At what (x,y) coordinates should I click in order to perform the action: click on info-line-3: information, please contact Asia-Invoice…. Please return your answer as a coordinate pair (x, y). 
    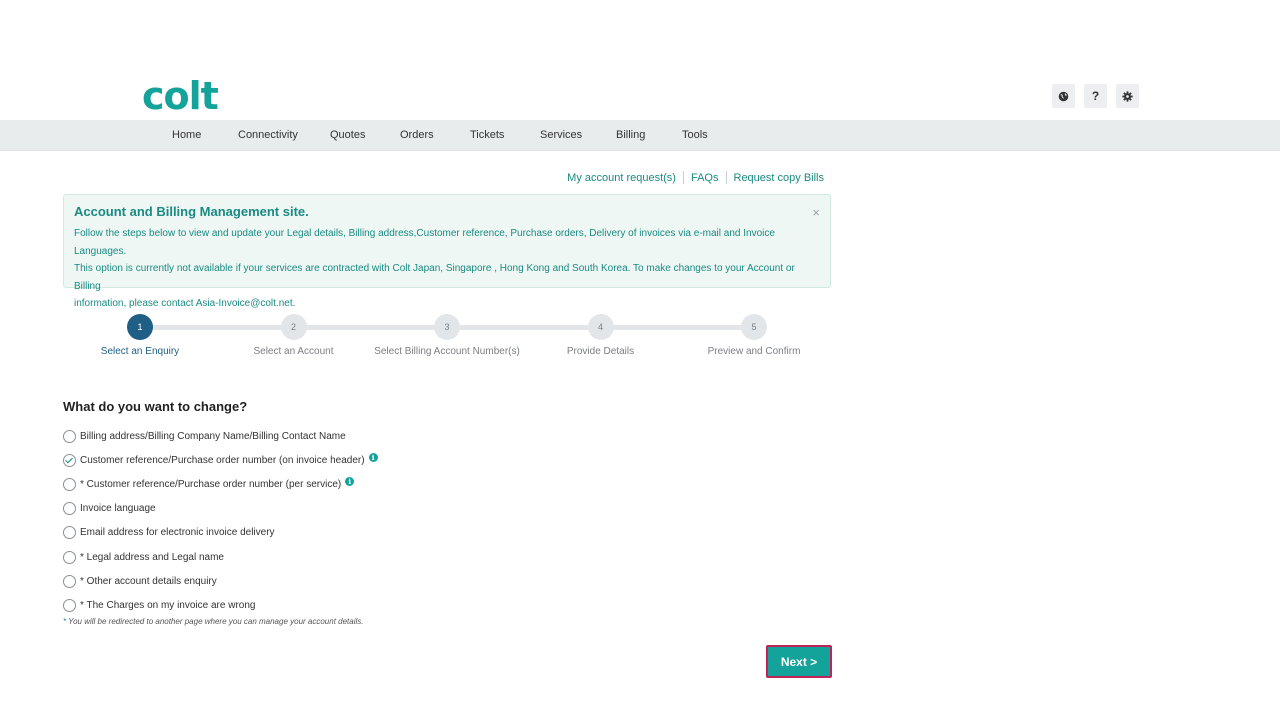
    Looking at the image, I should click on (185, 303).